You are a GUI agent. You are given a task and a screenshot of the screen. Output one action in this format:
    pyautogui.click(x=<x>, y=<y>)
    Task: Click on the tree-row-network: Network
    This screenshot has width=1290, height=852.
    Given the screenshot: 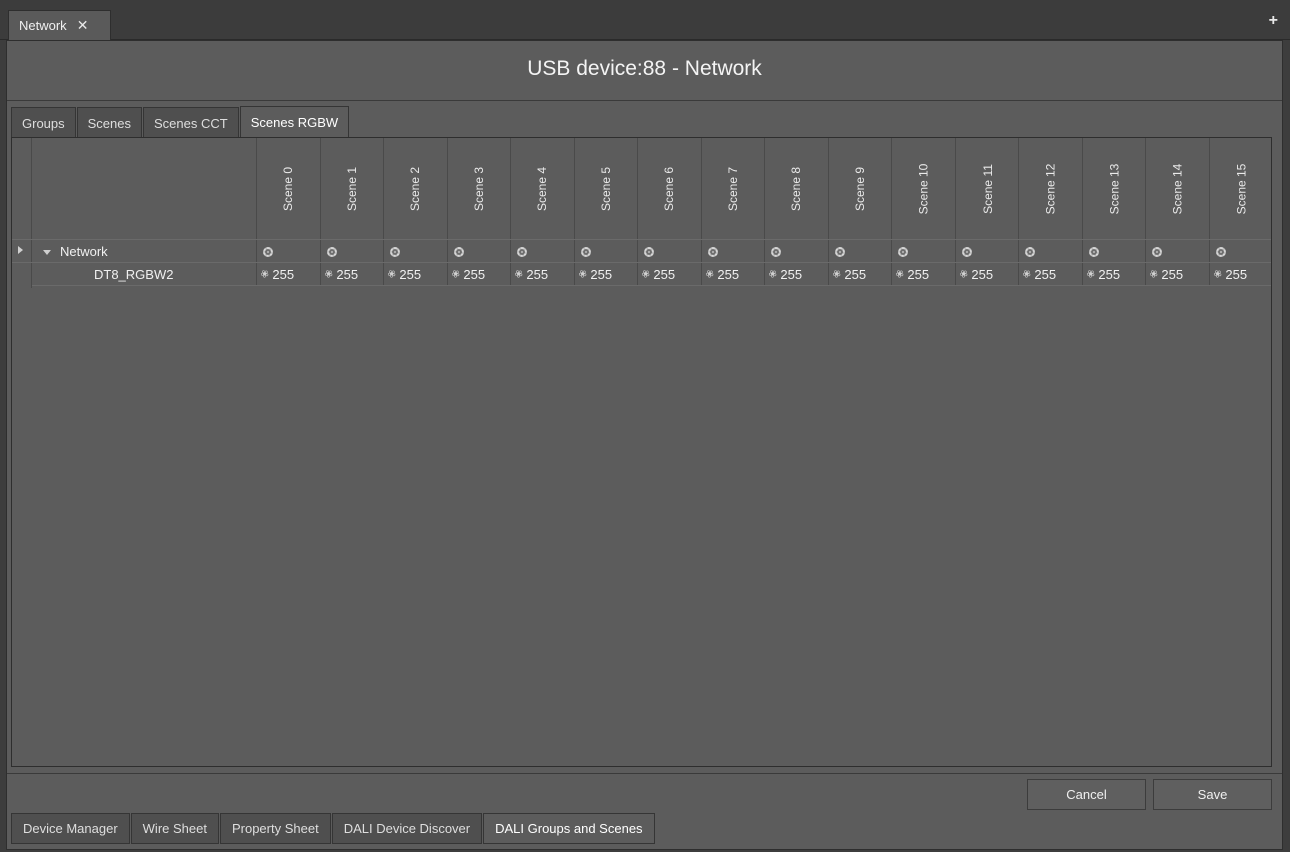 What is the action you would take?
    pyautogui.click(x=641, y=251)
    